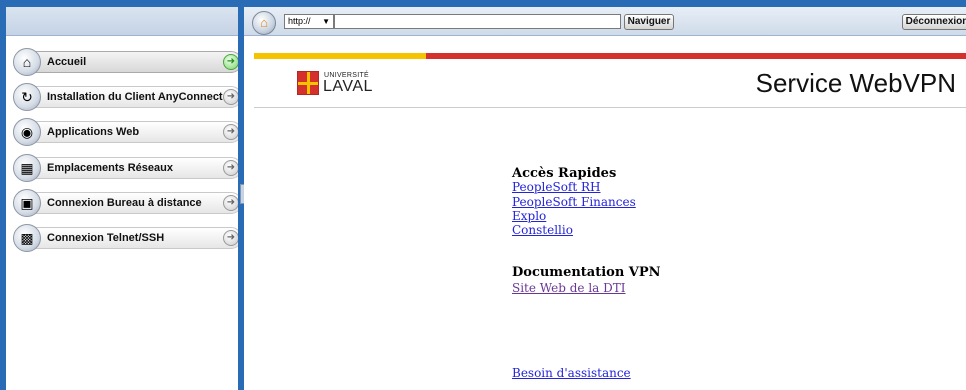 This screenshot has width=966, height=390. I want to click on globe-icon: ◉, so click(27, 132).